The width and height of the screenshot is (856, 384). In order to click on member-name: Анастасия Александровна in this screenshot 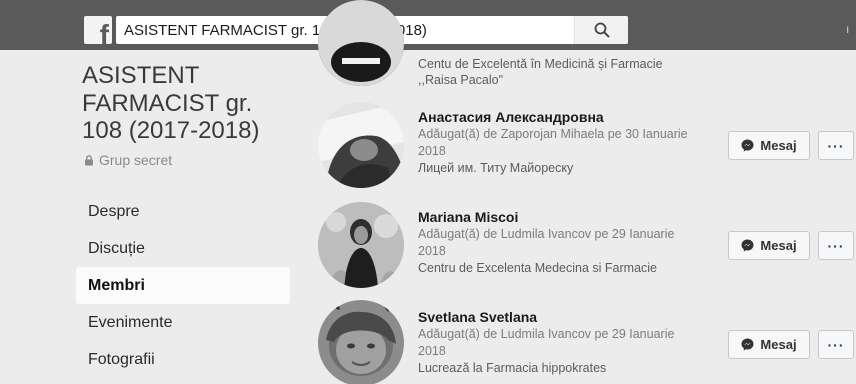, I will do `click(568, 117)`.